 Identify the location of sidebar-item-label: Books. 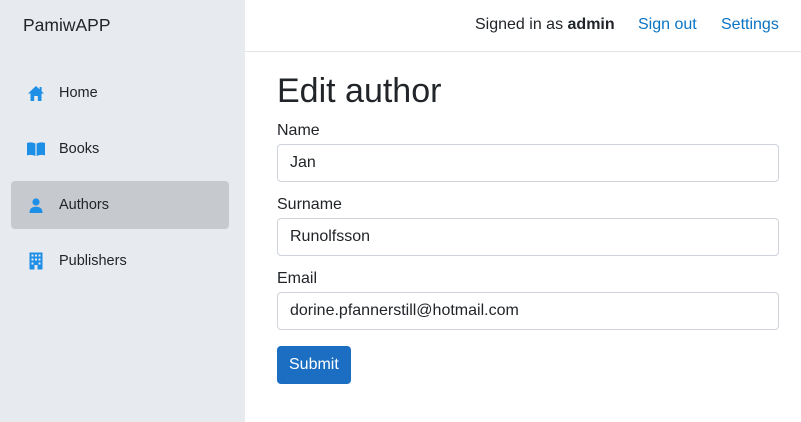
(79, 149).